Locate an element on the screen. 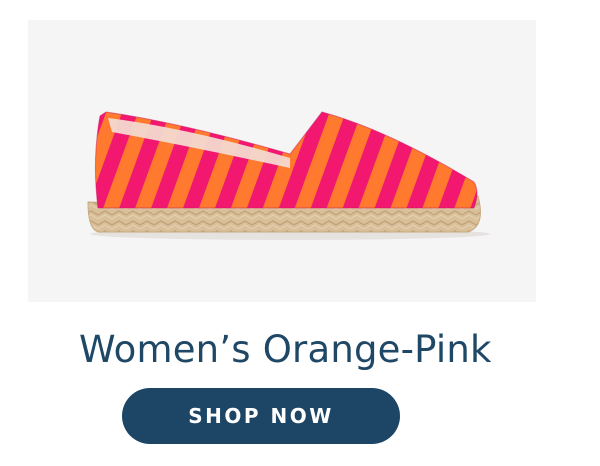 This screenshot has height=466, width=600. product-title: Women’s Orange-Pink is located at coordinates (309, 350).